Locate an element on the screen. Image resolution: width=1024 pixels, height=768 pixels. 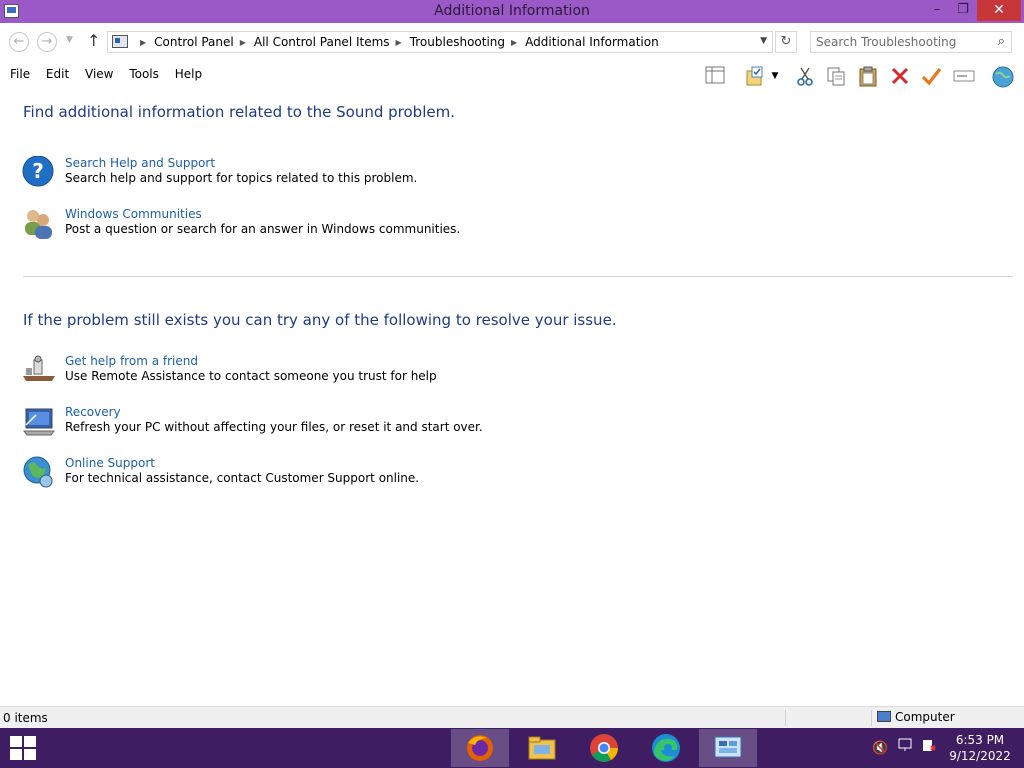
taskbar: 🔇 6:53 PM 9/12/2022 is located at coordinates (512, 748).